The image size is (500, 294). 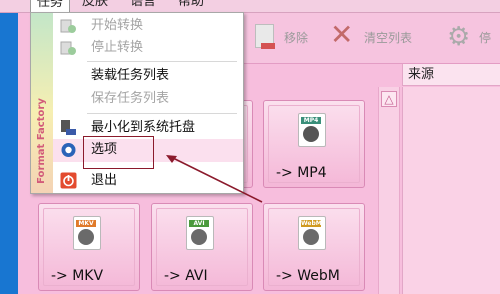 I want to click on format-tile-mkv: MKV -> MKV, so click(x=89, y=247).